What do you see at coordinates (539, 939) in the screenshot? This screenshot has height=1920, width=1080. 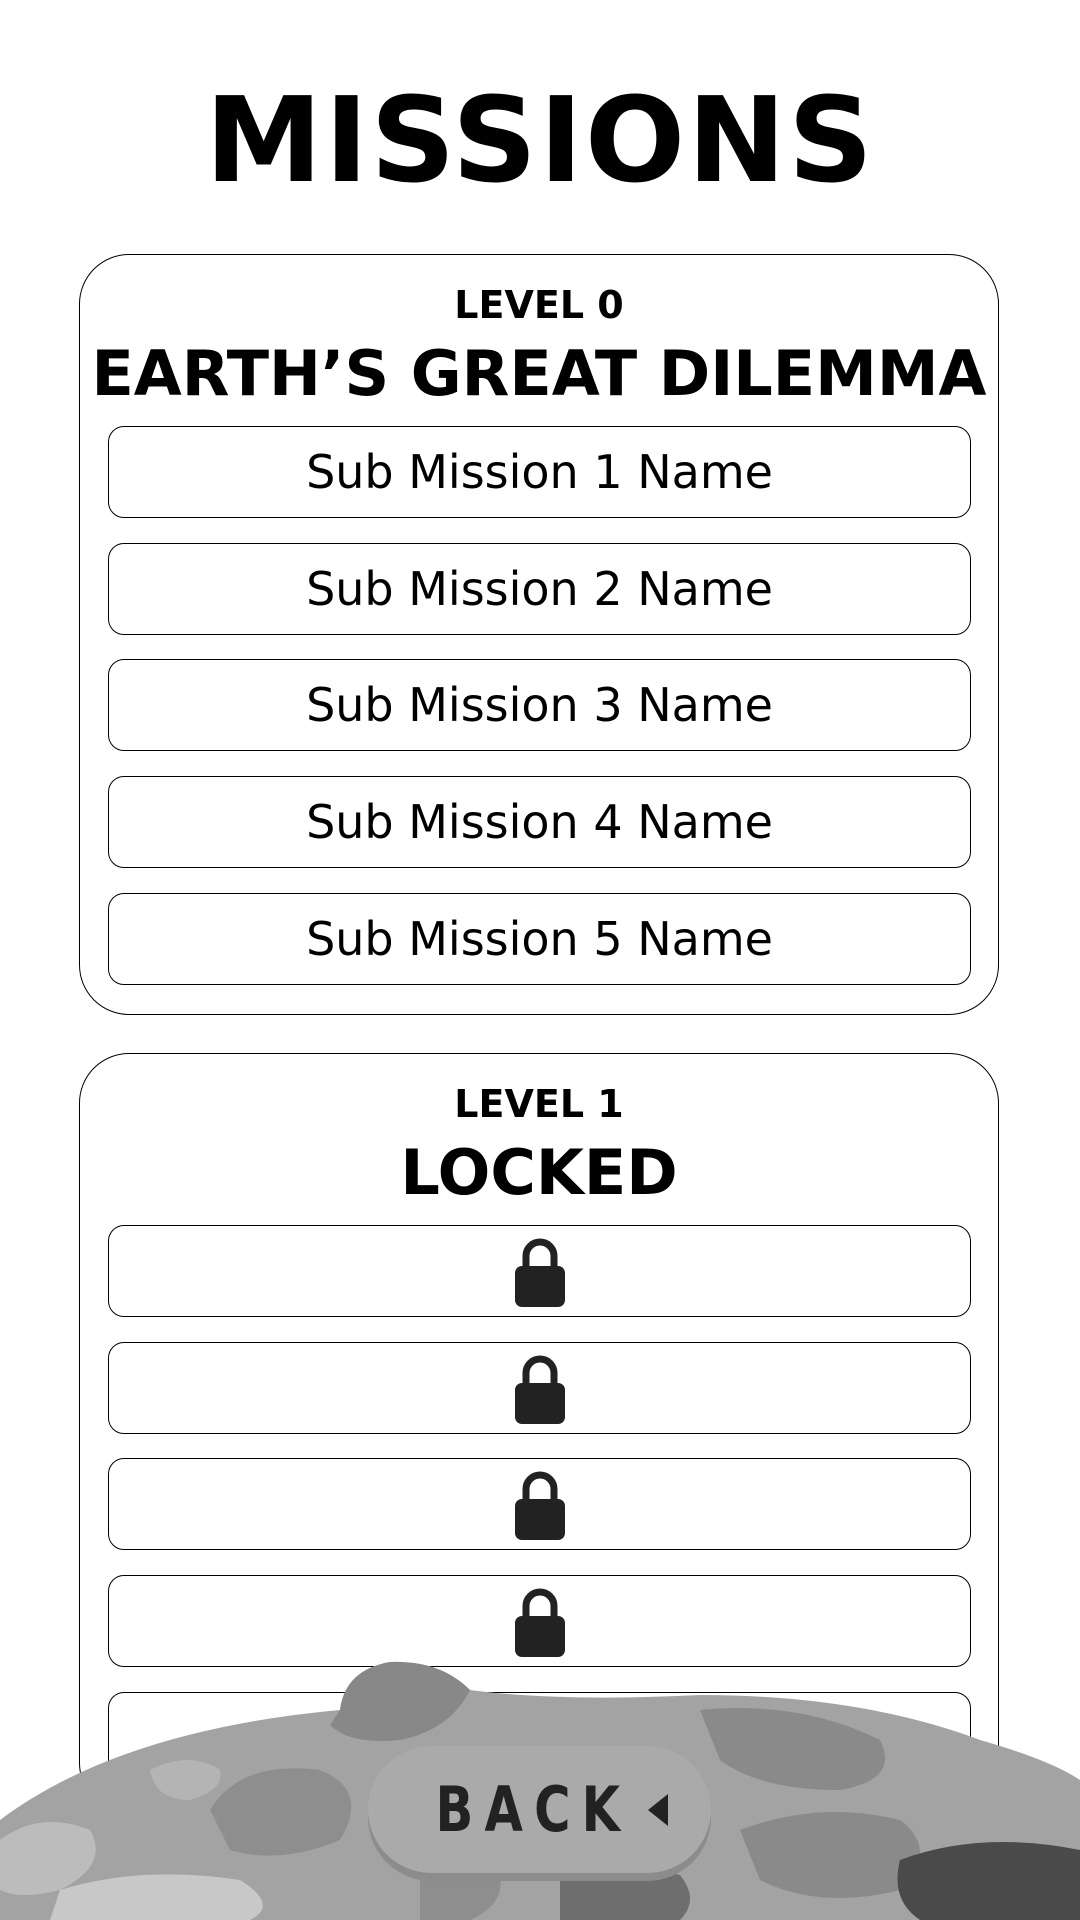 I see `sub-mission-5-button: Sub Mission 5 Name` at bounding box center [539, 939].